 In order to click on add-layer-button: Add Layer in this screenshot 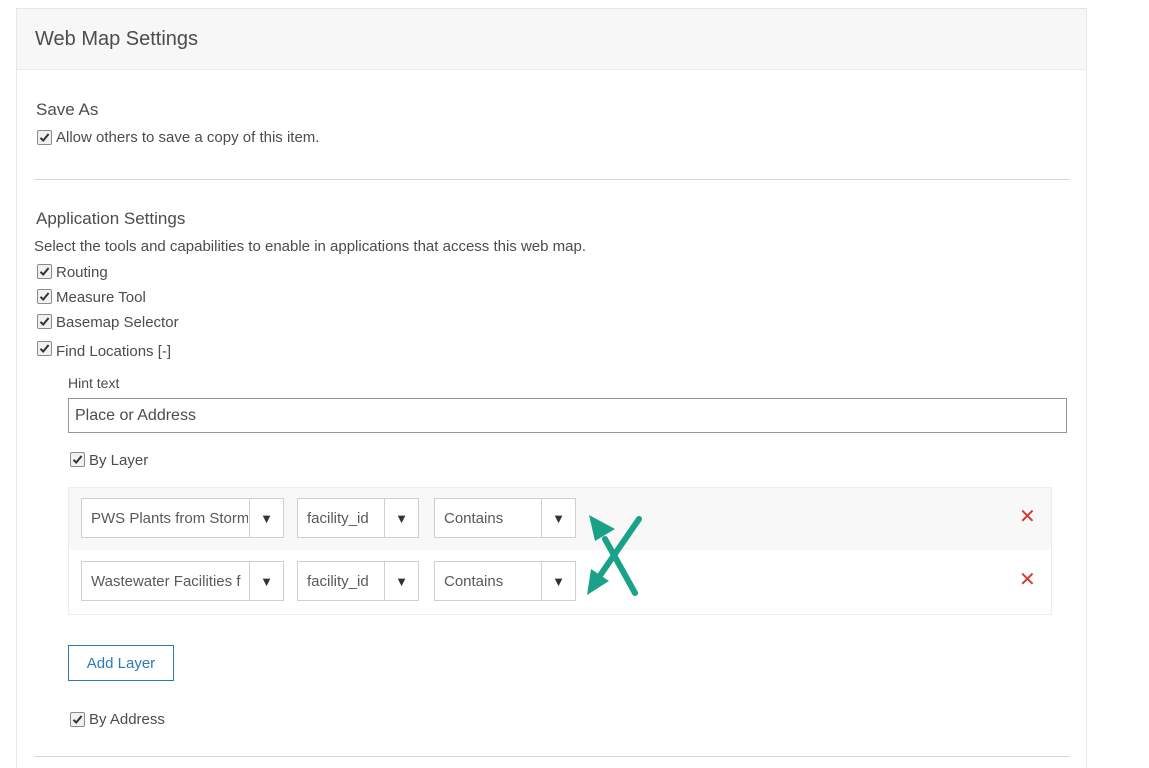, I will do `click(121, 663)`.